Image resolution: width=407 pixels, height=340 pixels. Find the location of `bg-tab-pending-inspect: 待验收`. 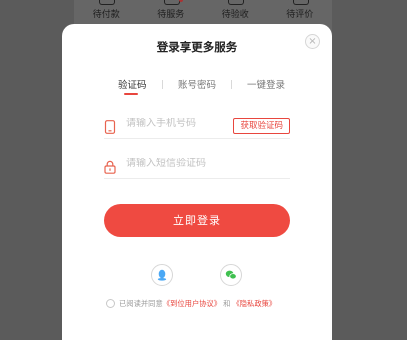

bg-tab-pending-inspect: 待验收 is located at coordinates (235, 12).